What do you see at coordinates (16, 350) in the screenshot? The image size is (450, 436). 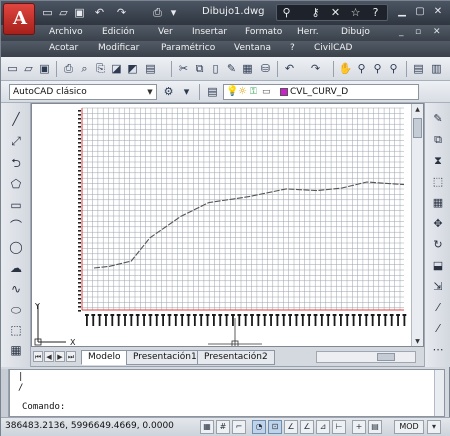 I see `hatch-icon: ▦` at bounding box center [16, 350].